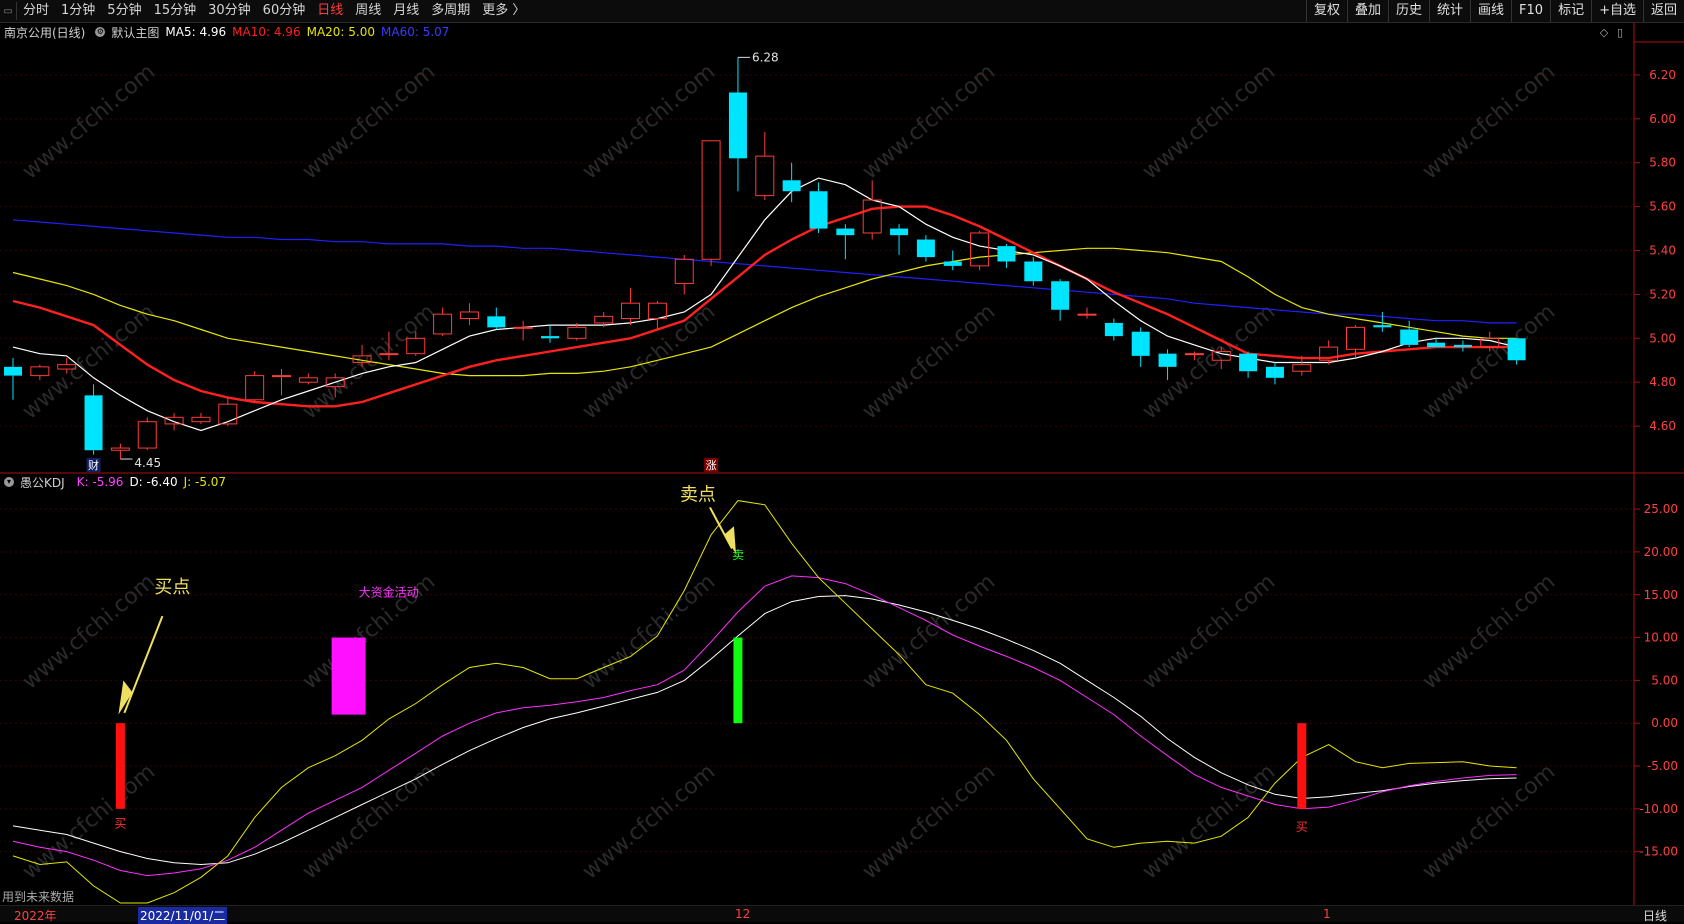 This screenshot has height=924, width=1684. I want to click on sell-point-arrow, so click(721, 527).